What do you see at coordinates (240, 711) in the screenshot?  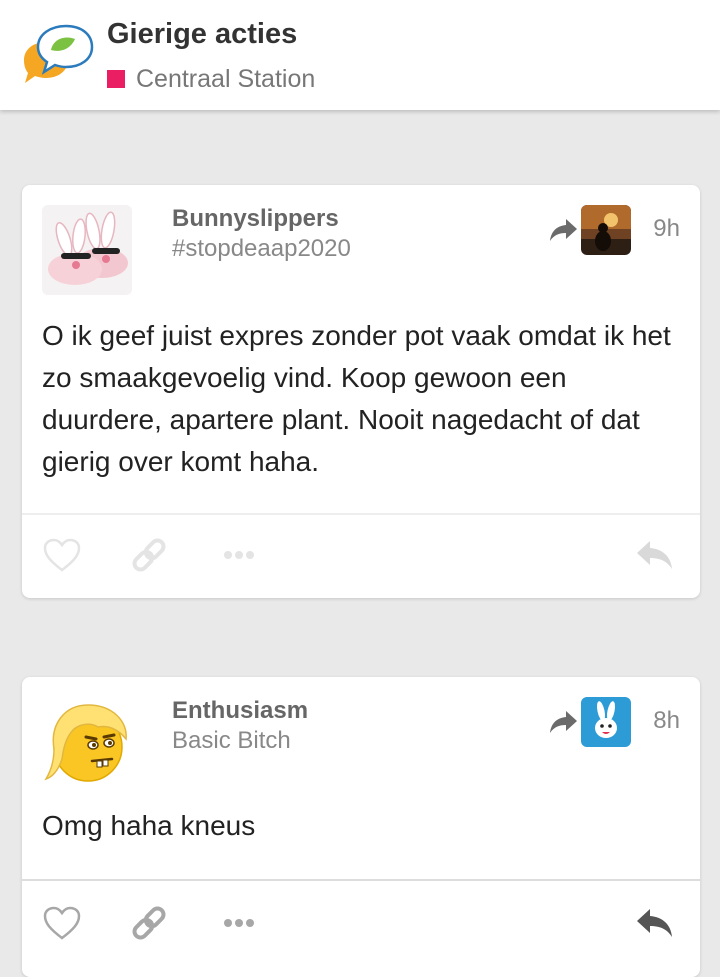 I see `post-username: Enthusiasm` at bounding box center [240, 711].